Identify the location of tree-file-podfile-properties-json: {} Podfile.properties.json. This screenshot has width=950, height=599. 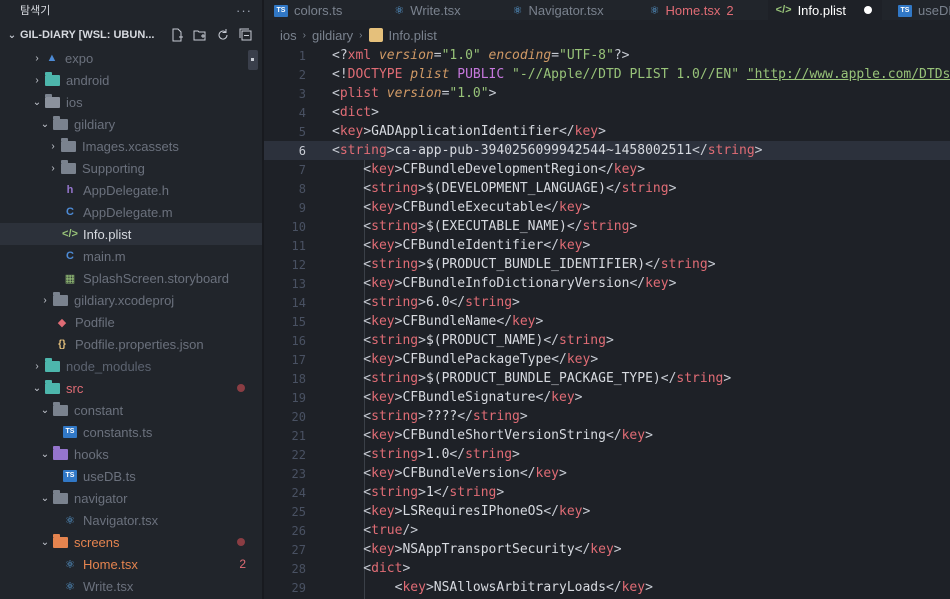
(131, 344).